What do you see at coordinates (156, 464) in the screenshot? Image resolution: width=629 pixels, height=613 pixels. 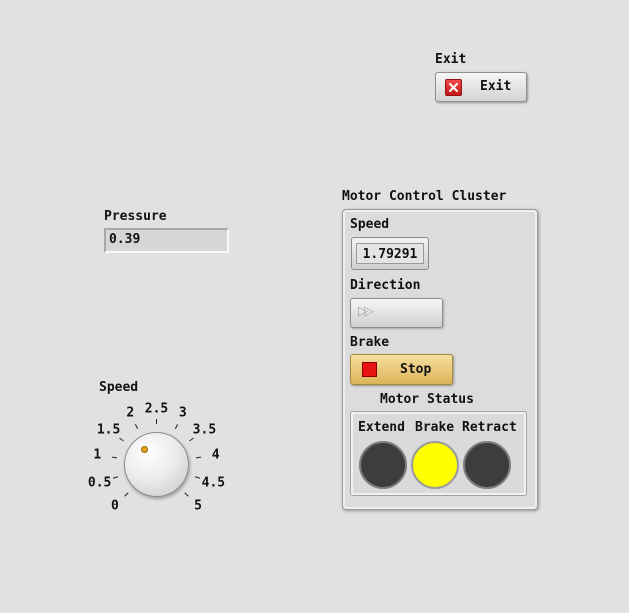 I see `speed-knob` at bounding box center [156, 464].